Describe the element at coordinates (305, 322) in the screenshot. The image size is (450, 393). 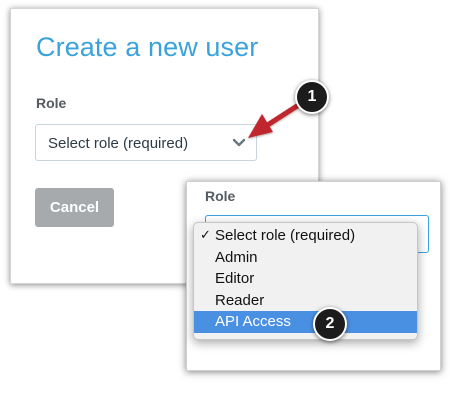
I see `dropdown-option: API Access` at that location.